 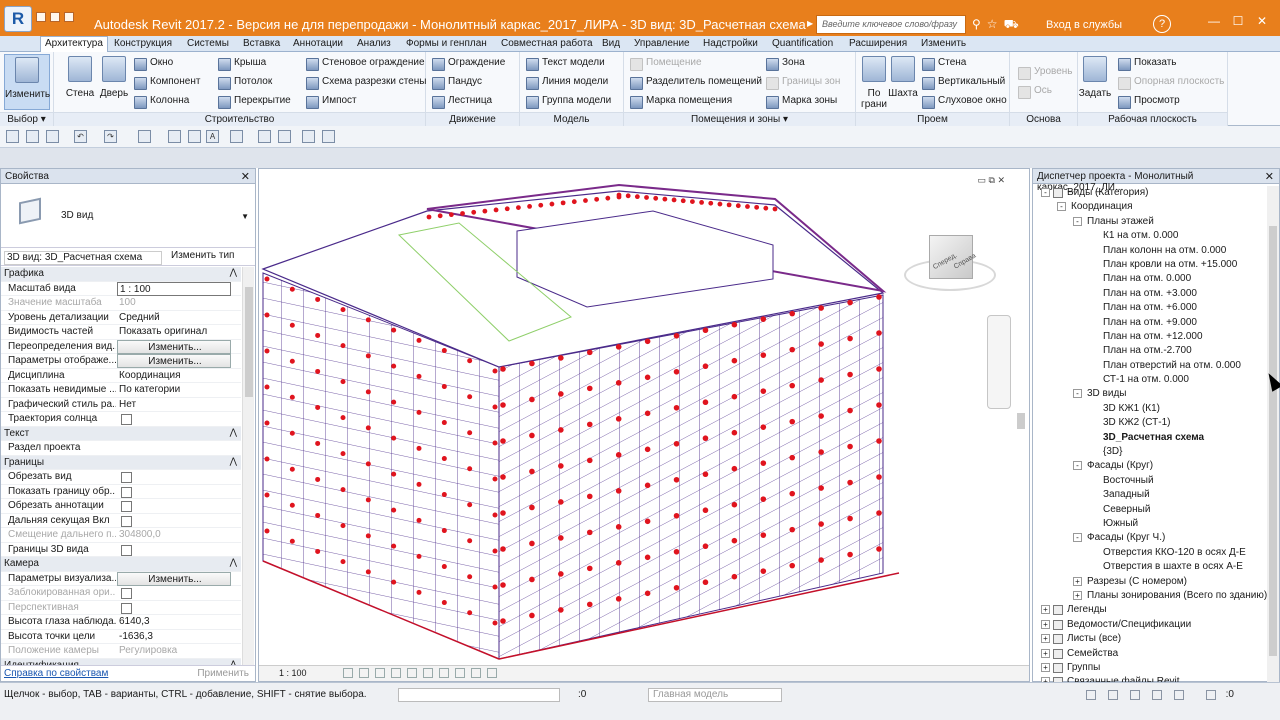 What do you see at coordinates (244, 82) in the screenshot?
I see `ceiling-button: Потолок` at bounding box center [244, 82].